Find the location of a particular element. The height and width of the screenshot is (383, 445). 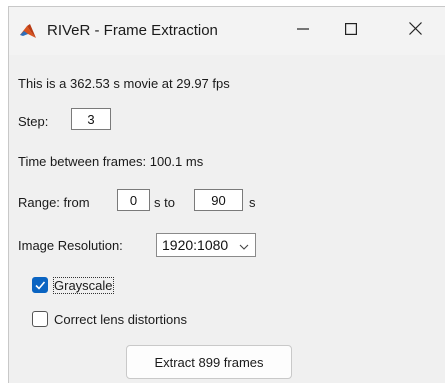

movie-info-text: This is a 362.53 s movie at 29.97 fps is located at coordinates (124, 83).